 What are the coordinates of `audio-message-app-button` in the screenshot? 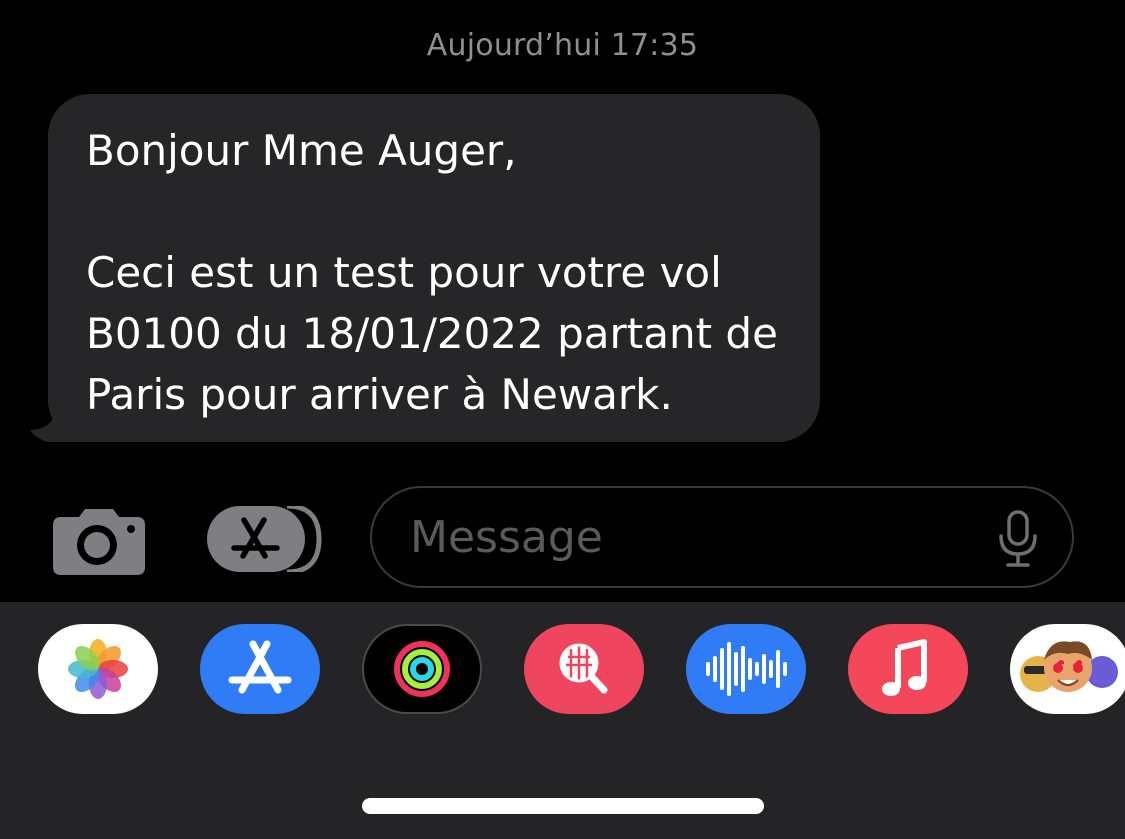 It's located at (746, 669).